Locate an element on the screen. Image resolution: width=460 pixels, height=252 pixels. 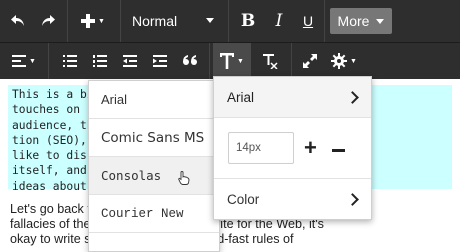
more-button: More is located at coordinates (361, 21).